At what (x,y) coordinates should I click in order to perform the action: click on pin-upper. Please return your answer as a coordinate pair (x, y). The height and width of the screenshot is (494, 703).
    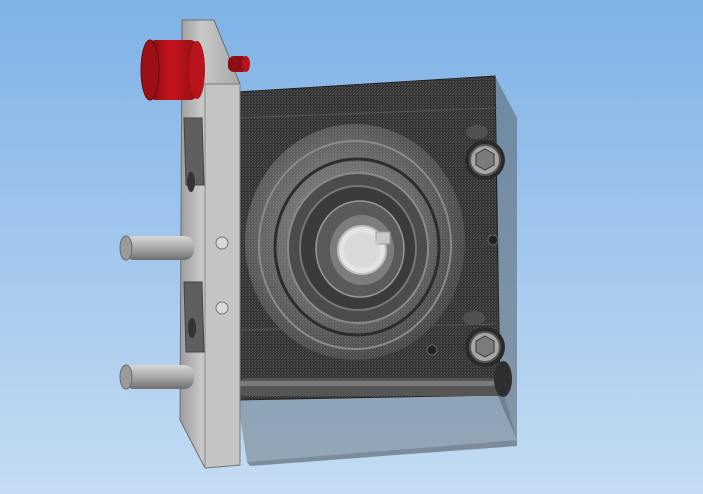
    Looking at the image, I should click on (156, 248).